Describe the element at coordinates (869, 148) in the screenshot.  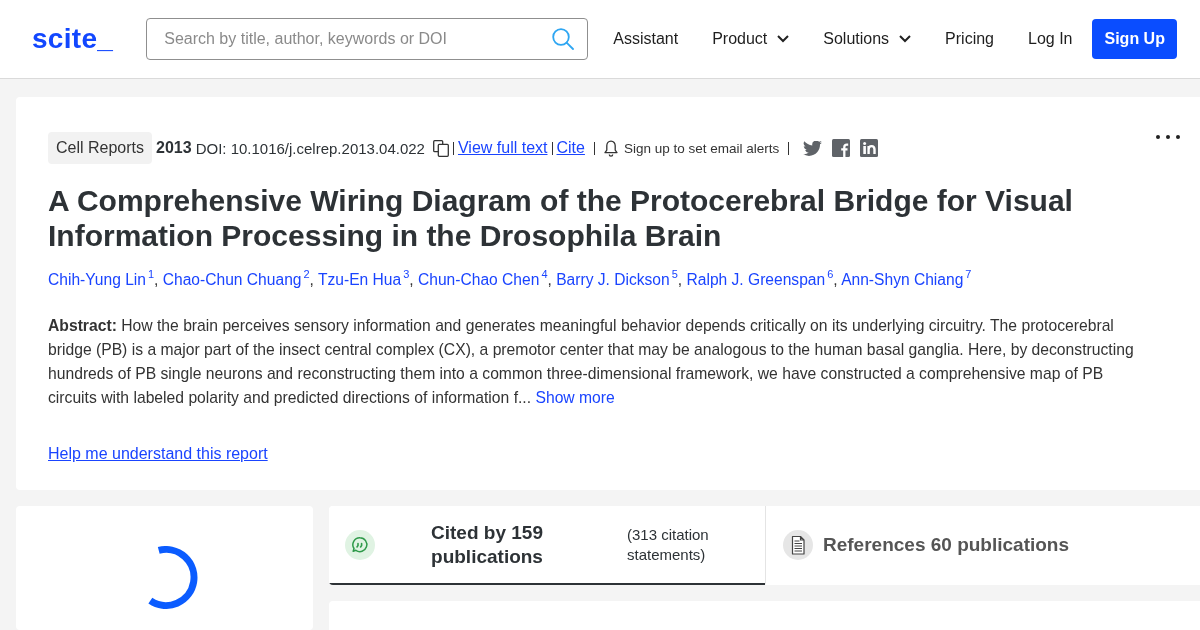
I see `linkedin-icon` at that location.